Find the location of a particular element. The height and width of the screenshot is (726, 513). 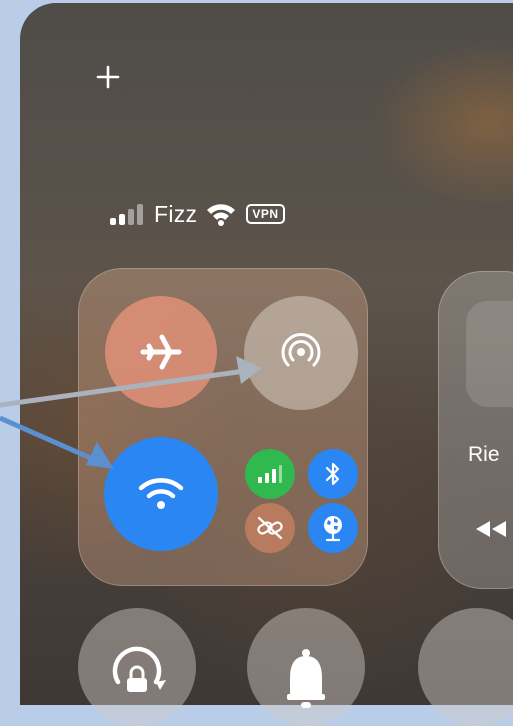

rewind-icon is located at coordinates (491, 529).